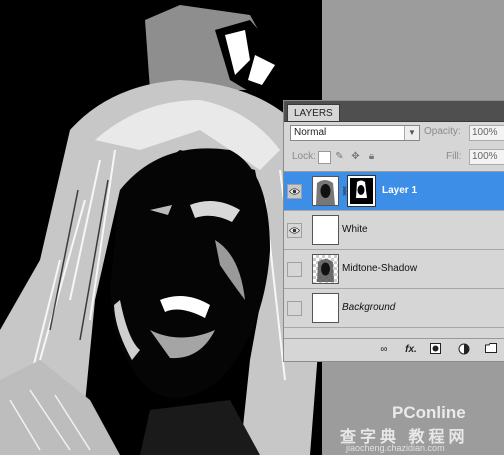  Describe the element at coordinates (304, 156) in the screenshot. I see `lock-label: Lock:` at that location.